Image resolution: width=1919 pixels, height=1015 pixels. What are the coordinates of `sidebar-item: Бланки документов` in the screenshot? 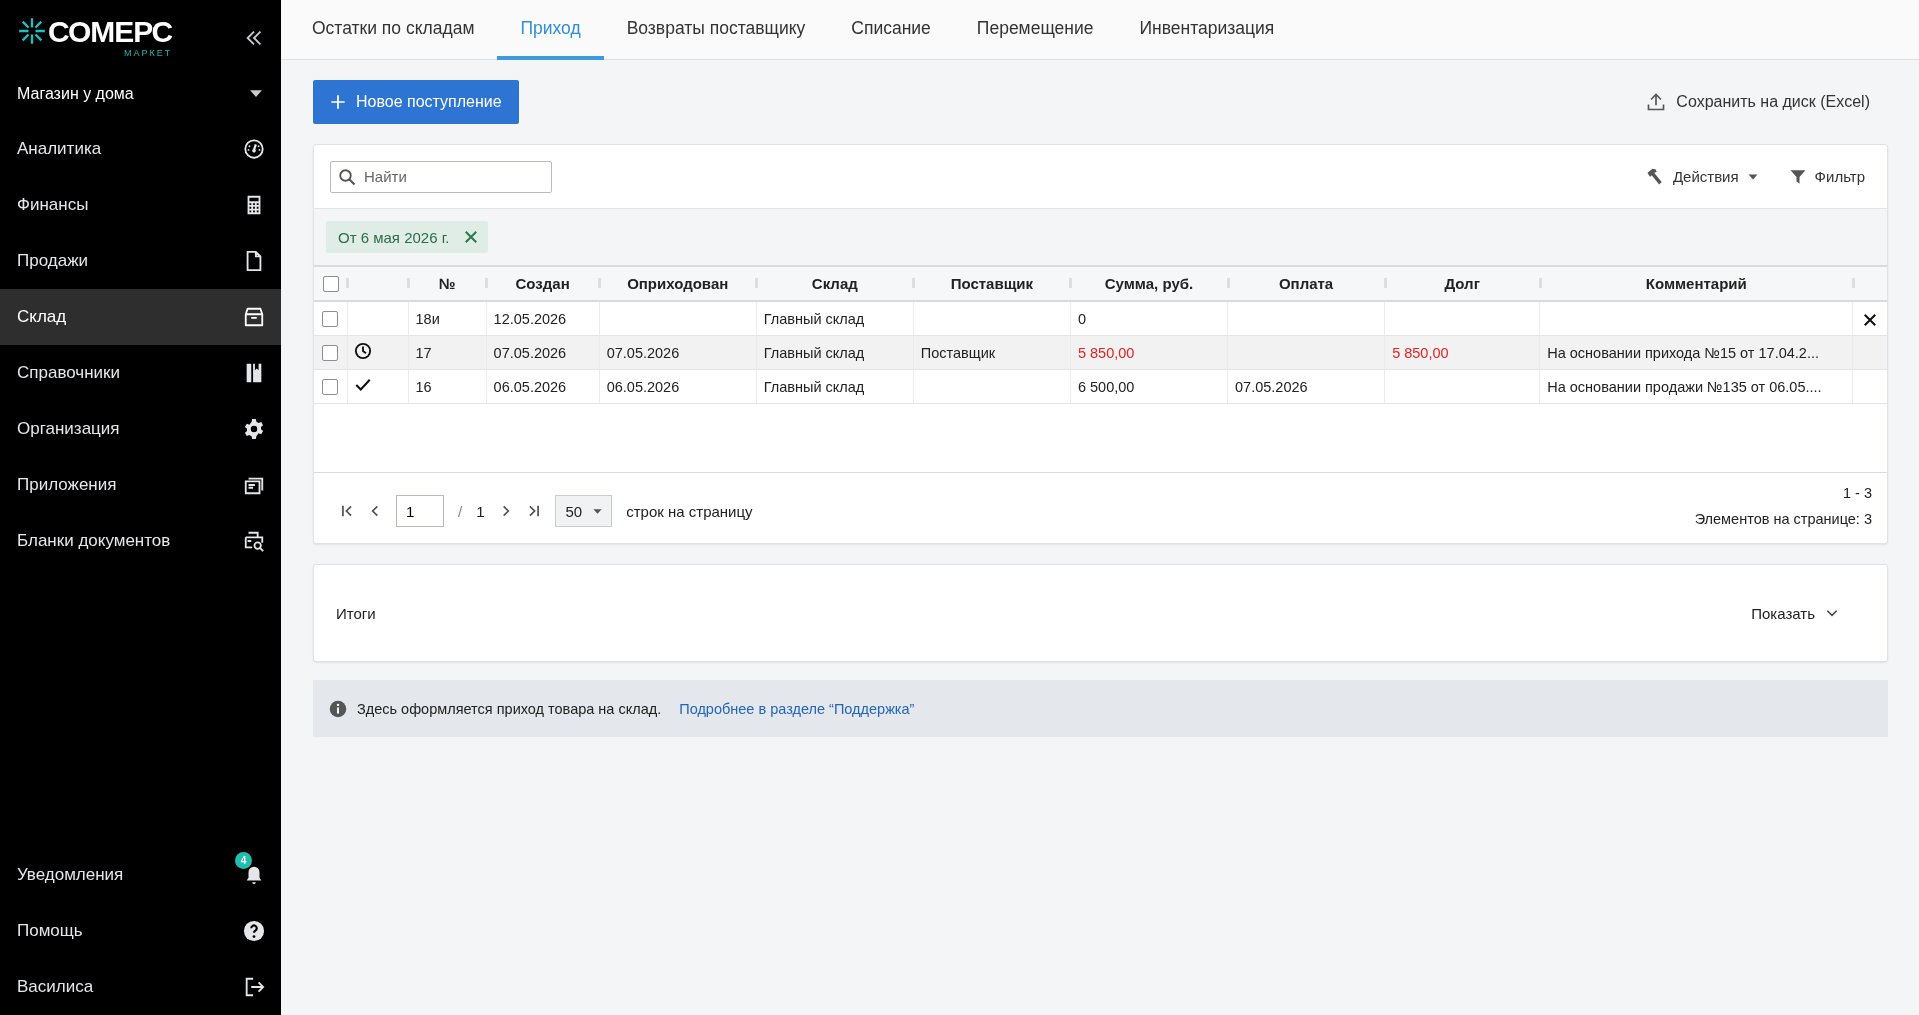 It's located at (140, 541).